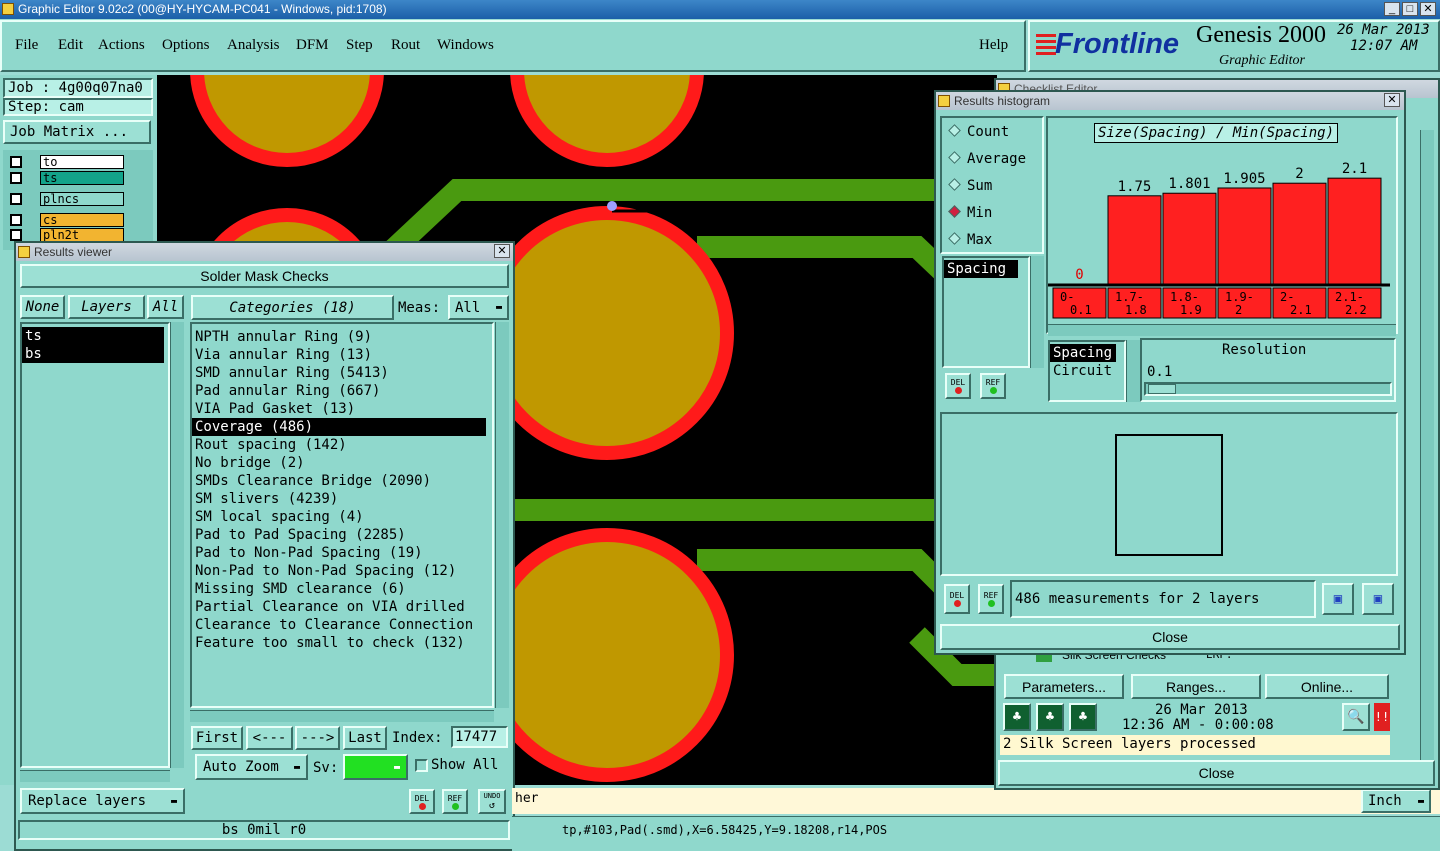 The height and width of the screenshot is (851, 1440). Describe the element at coordinates (1378, 599) in the screenshot. I see `report-icon: ▣` at that location.